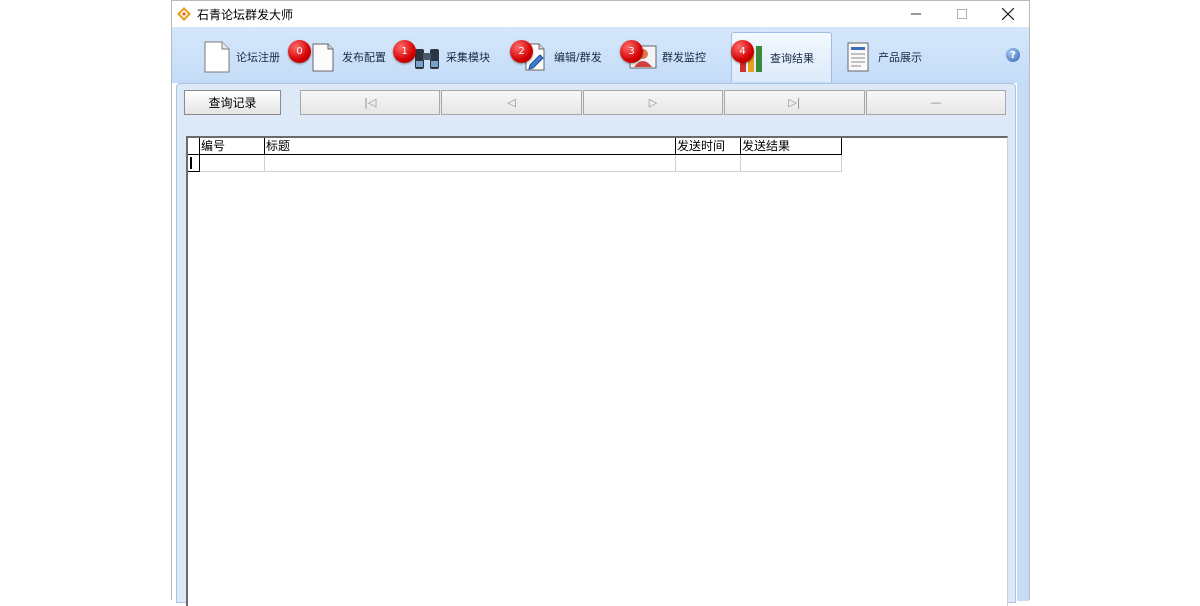  I want to click on column-header-id: 编号, so click(232, 146).